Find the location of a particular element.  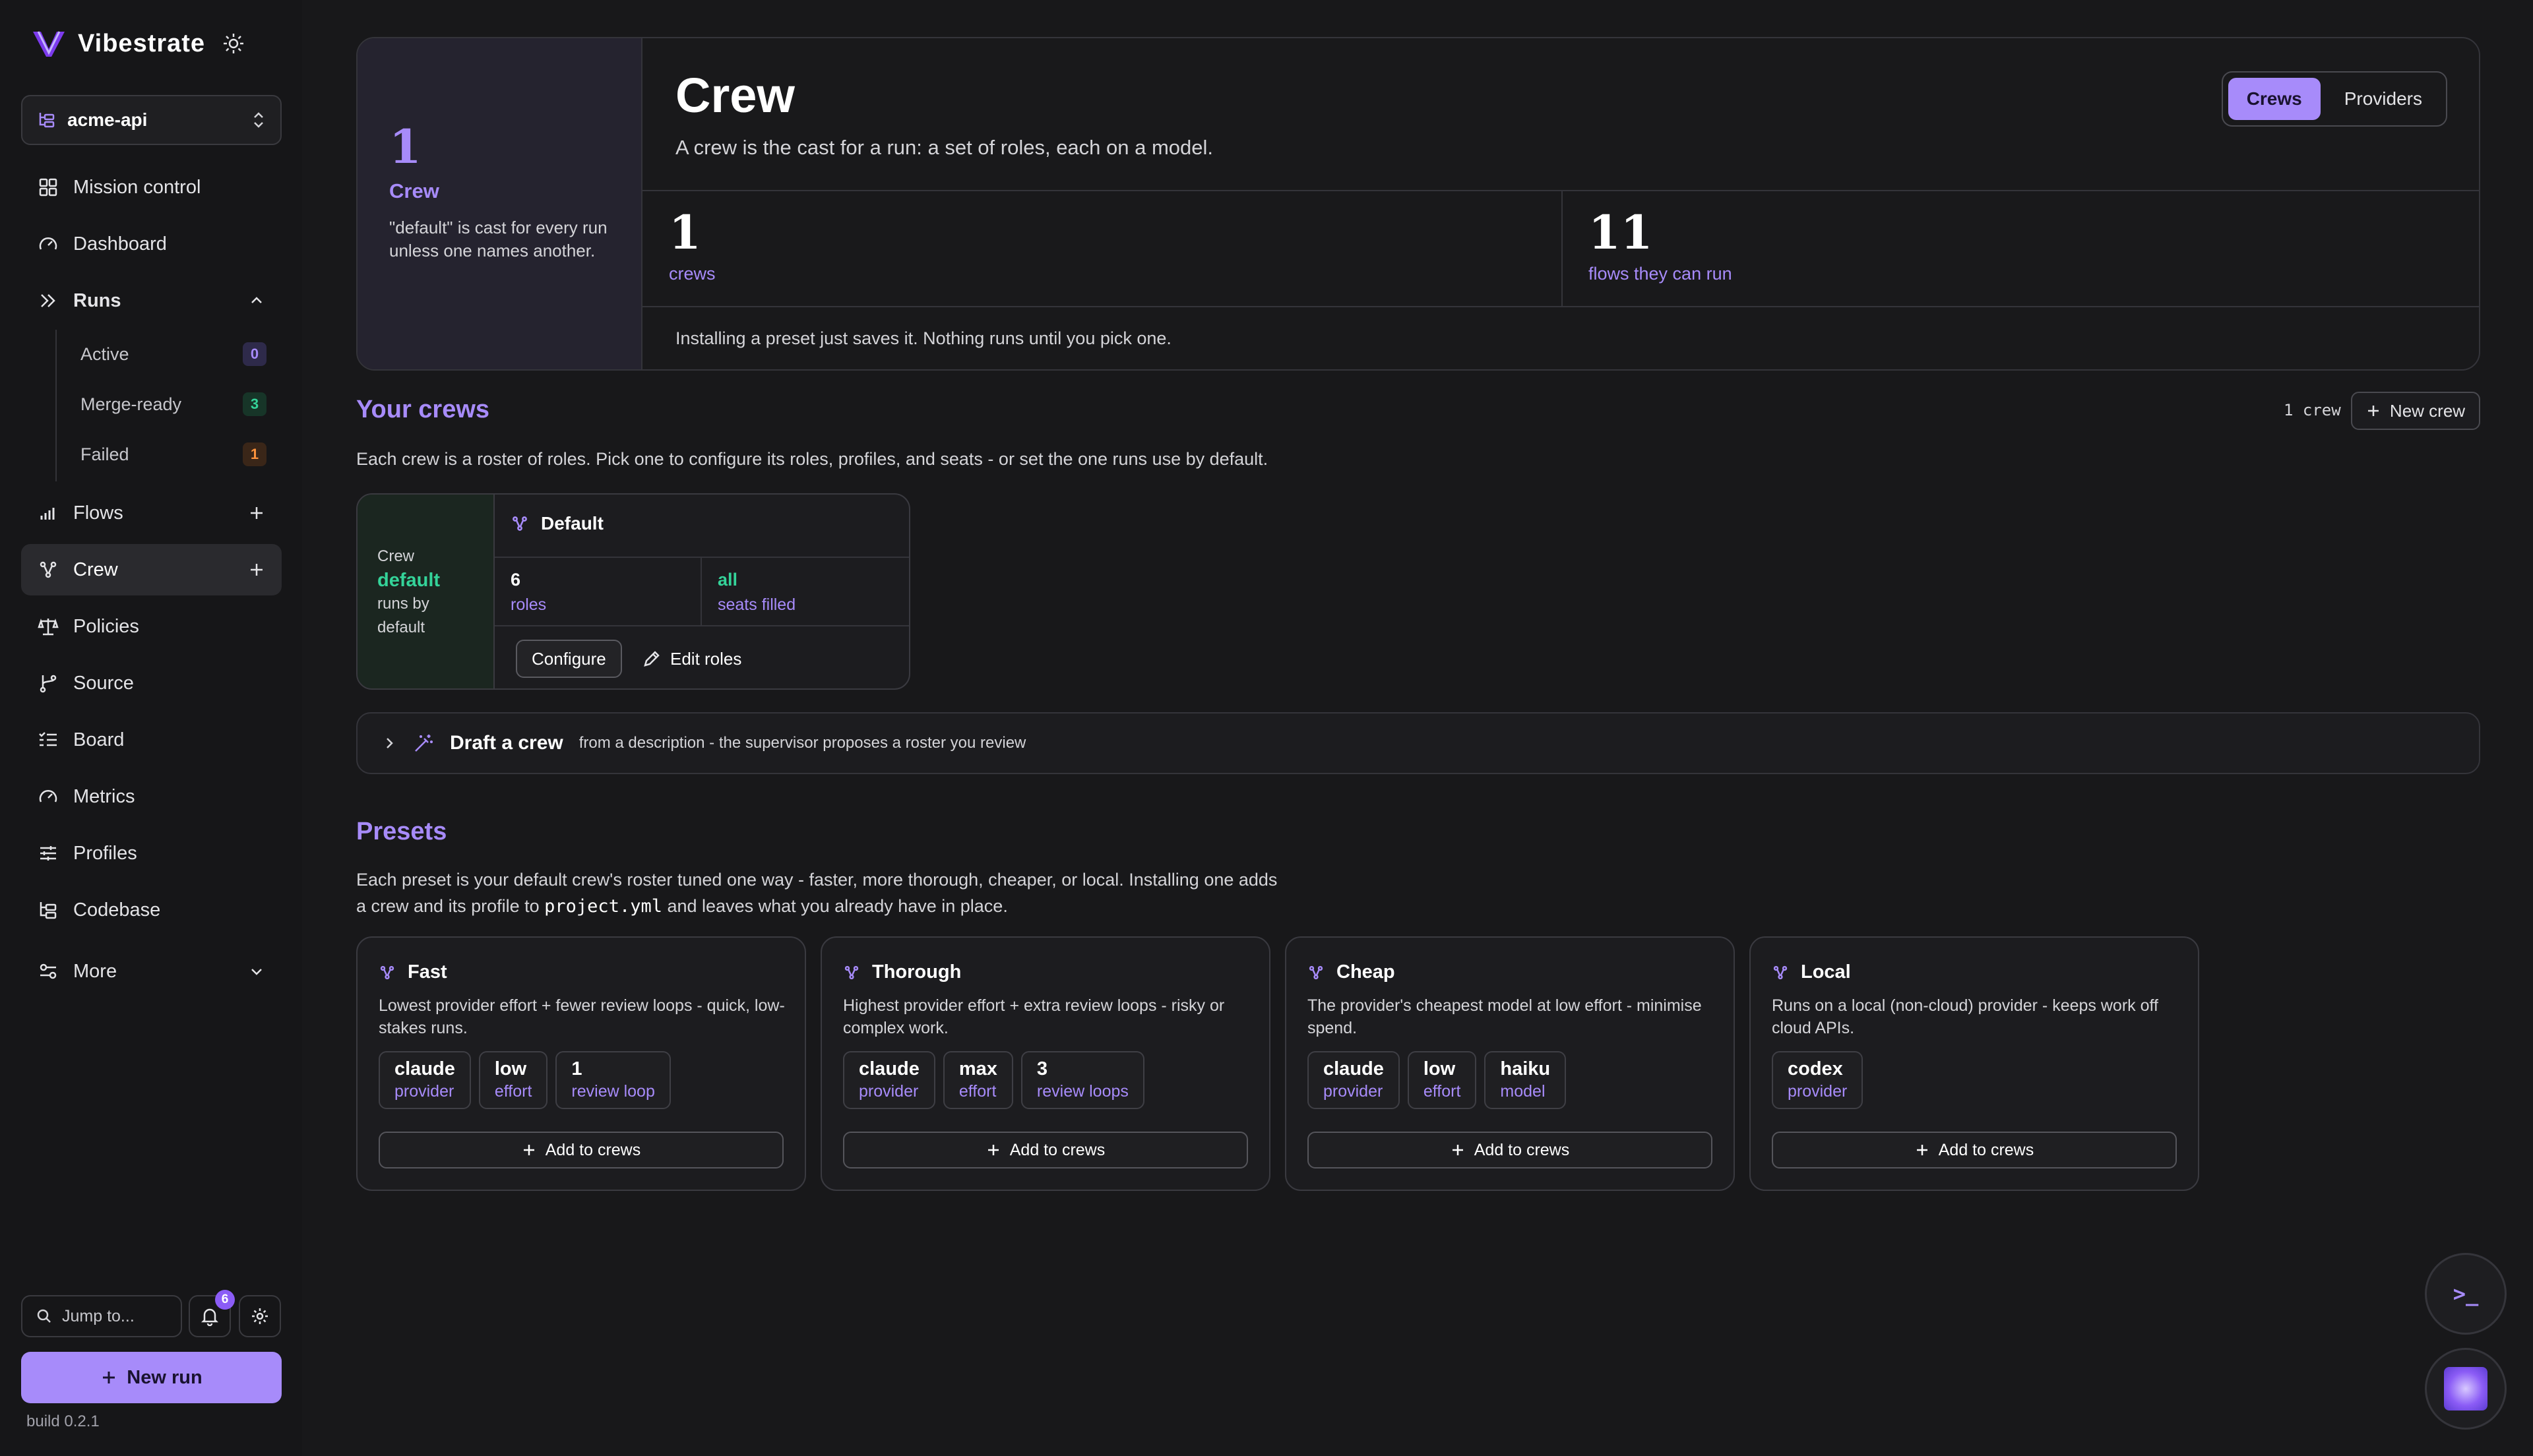

sidebar-item-more: More is located at coordinates (151, 972).